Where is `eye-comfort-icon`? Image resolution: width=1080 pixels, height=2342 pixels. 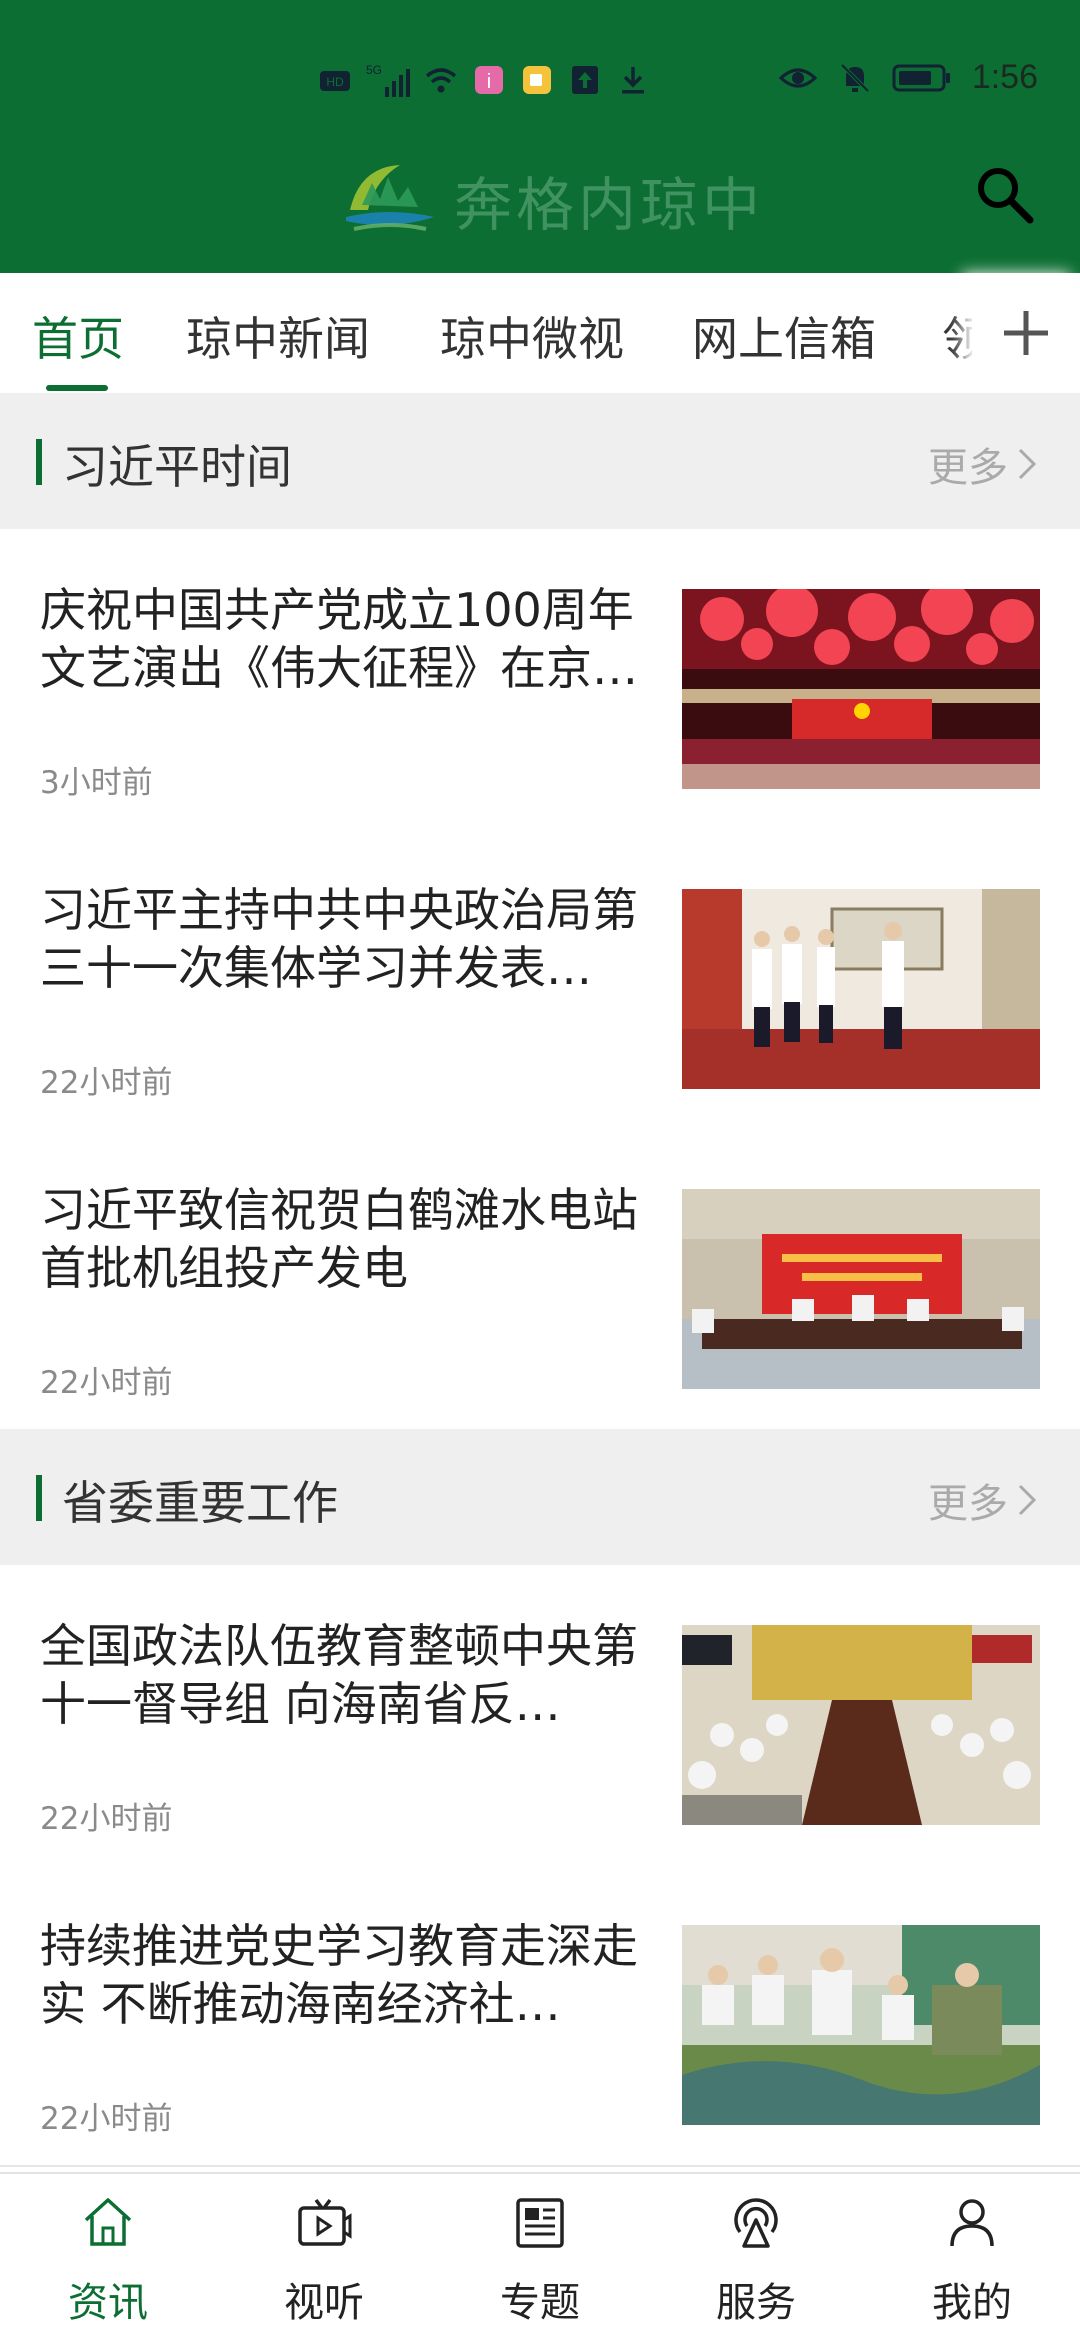 eye-comfort-icon is located at coordinates (798, 77).